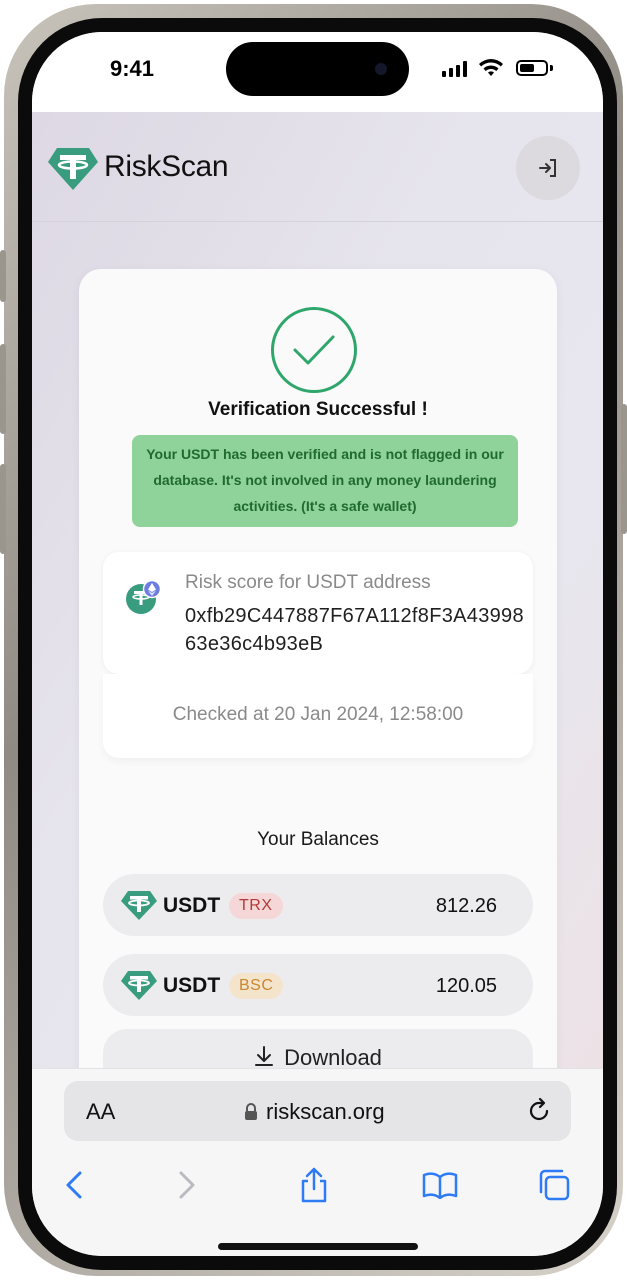 This screenshot has width=627, height=1280. What do you see at coordinates (314, 350) in the screenshot?
I see `success-check-icon` at bounding box center [314, 350].